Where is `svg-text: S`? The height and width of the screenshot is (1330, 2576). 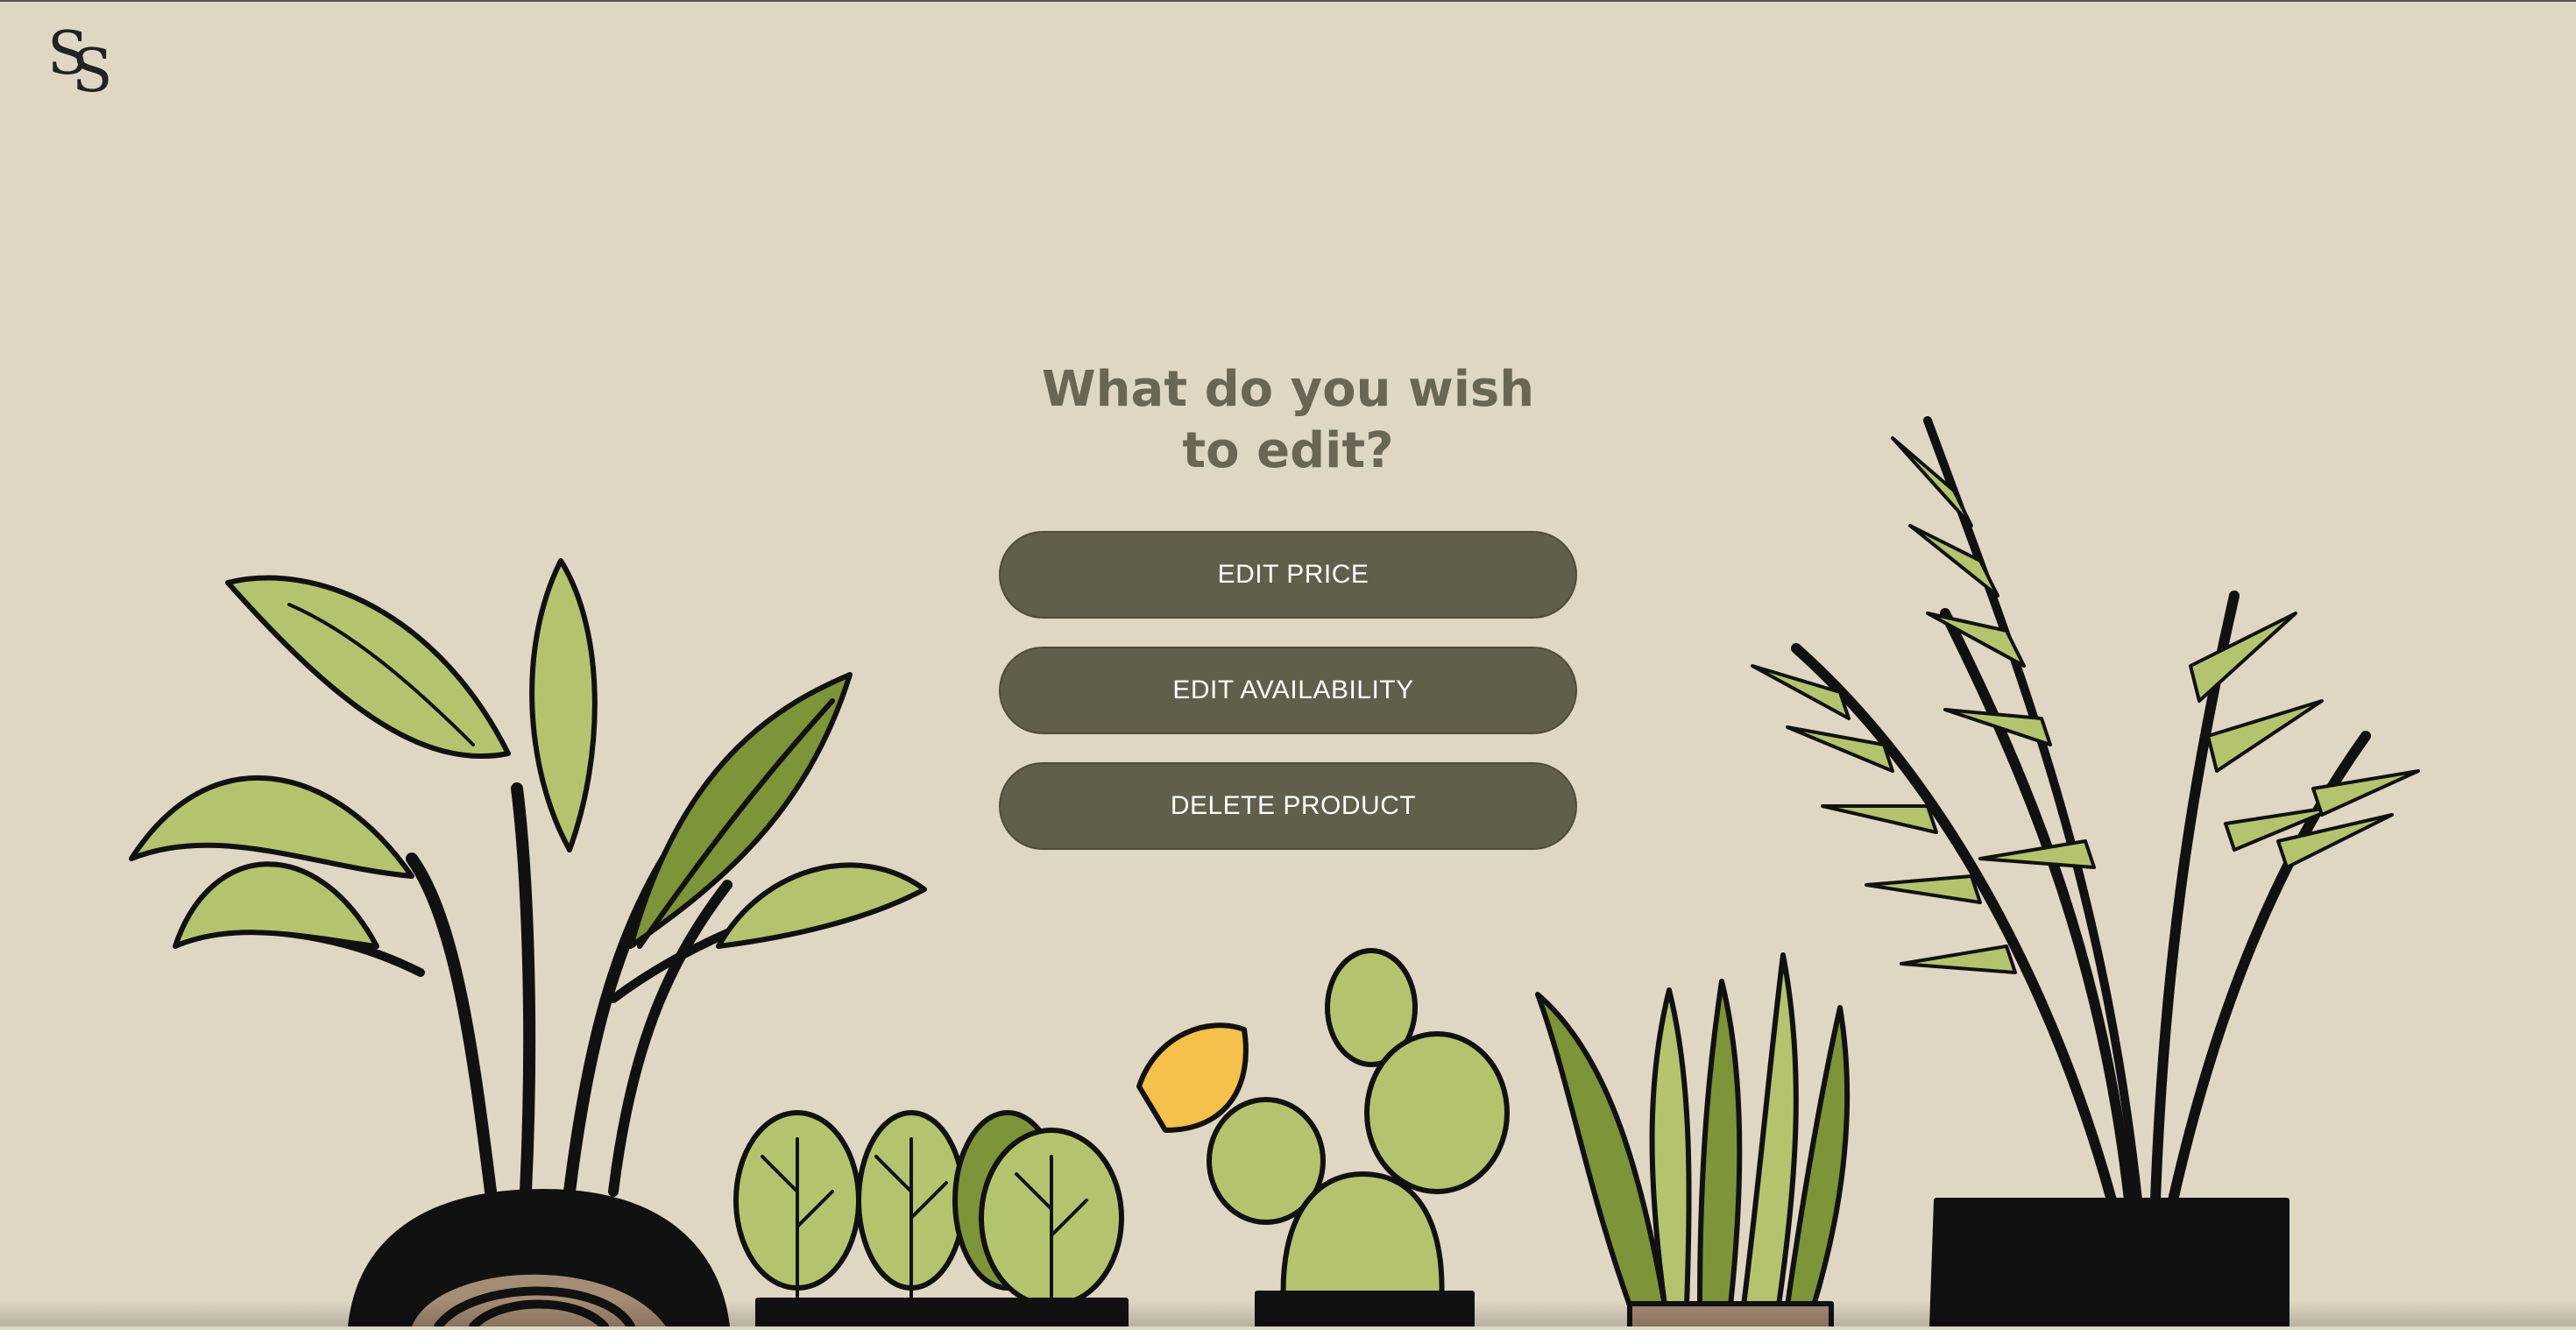
svg-text: S is located at coordinates (92, 67).